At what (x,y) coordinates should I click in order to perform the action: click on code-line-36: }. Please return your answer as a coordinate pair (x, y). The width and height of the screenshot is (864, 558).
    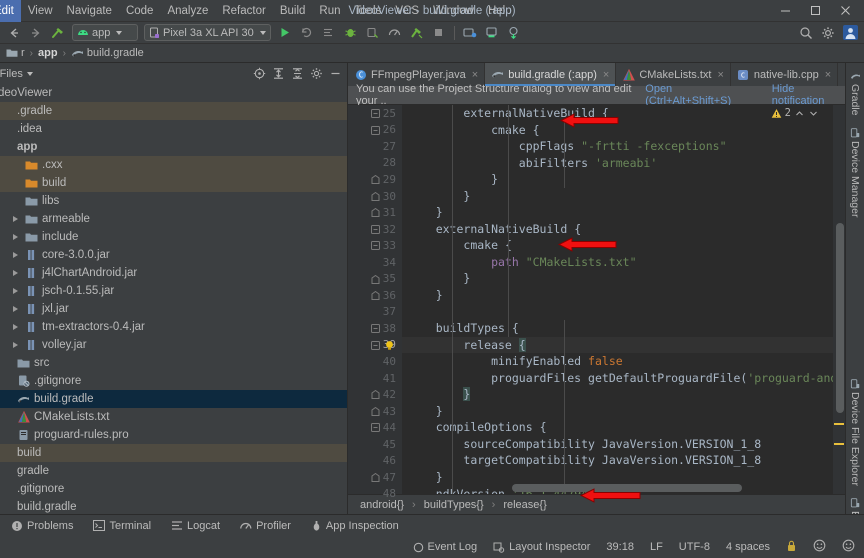
    Looking at the image, I should click on (617, 295).